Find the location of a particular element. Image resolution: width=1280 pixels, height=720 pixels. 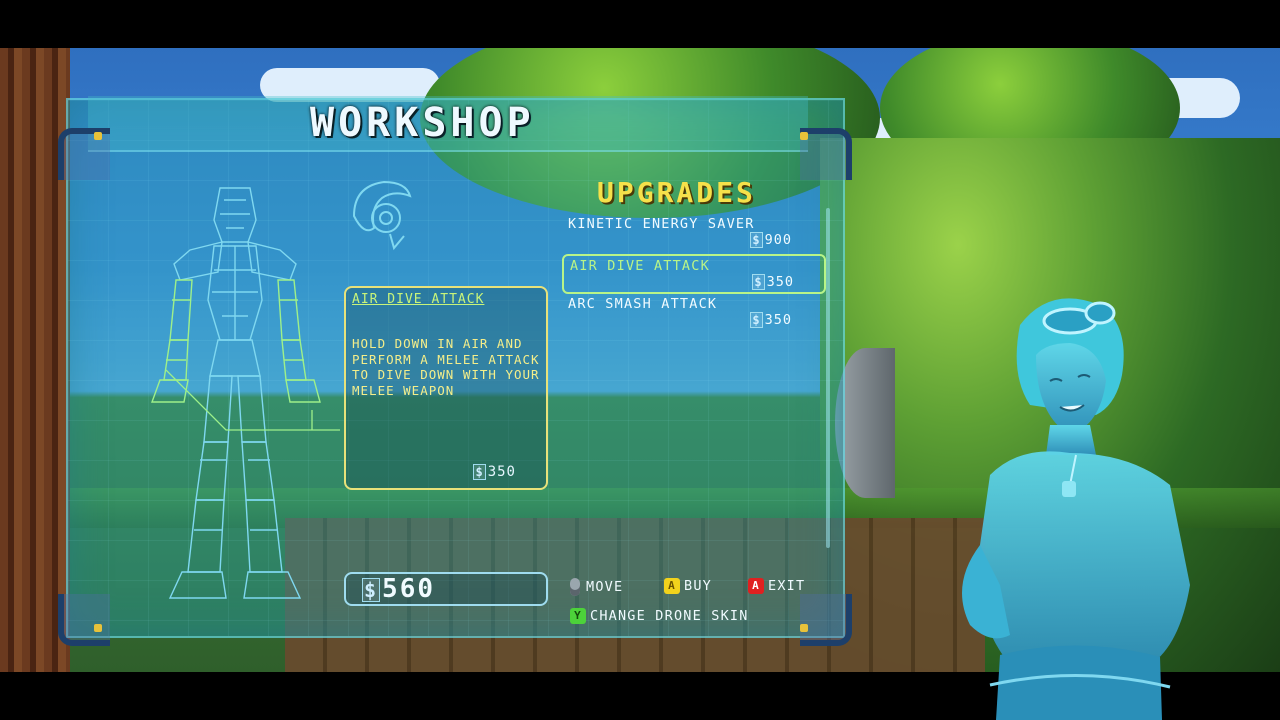

money-box: $560 is located at coordinates (446, 589).